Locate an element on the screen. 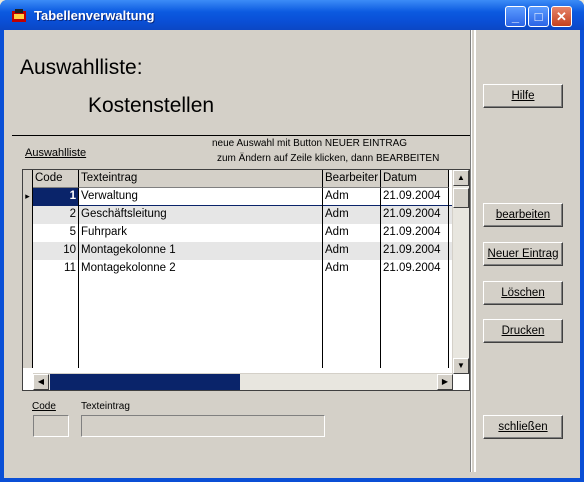 The image size is (584, 482). table-row: 2 Geschäftsleitung Adm 21.09.2004 is located at coordinates (238, 215).